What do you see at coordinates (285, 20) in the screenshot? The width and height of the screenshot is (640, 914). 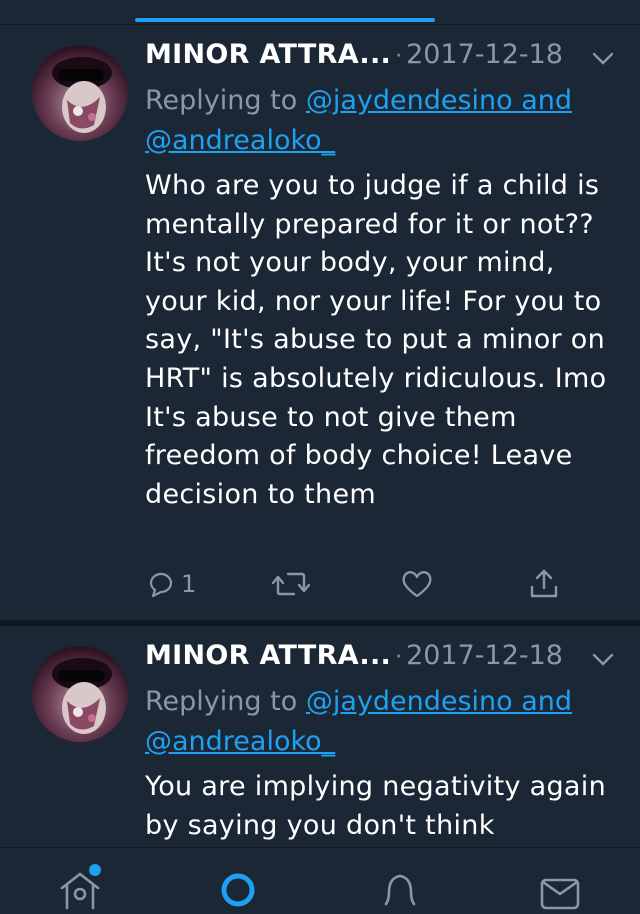 I see `active-tab-indicator` at bounding box center [285, 20].